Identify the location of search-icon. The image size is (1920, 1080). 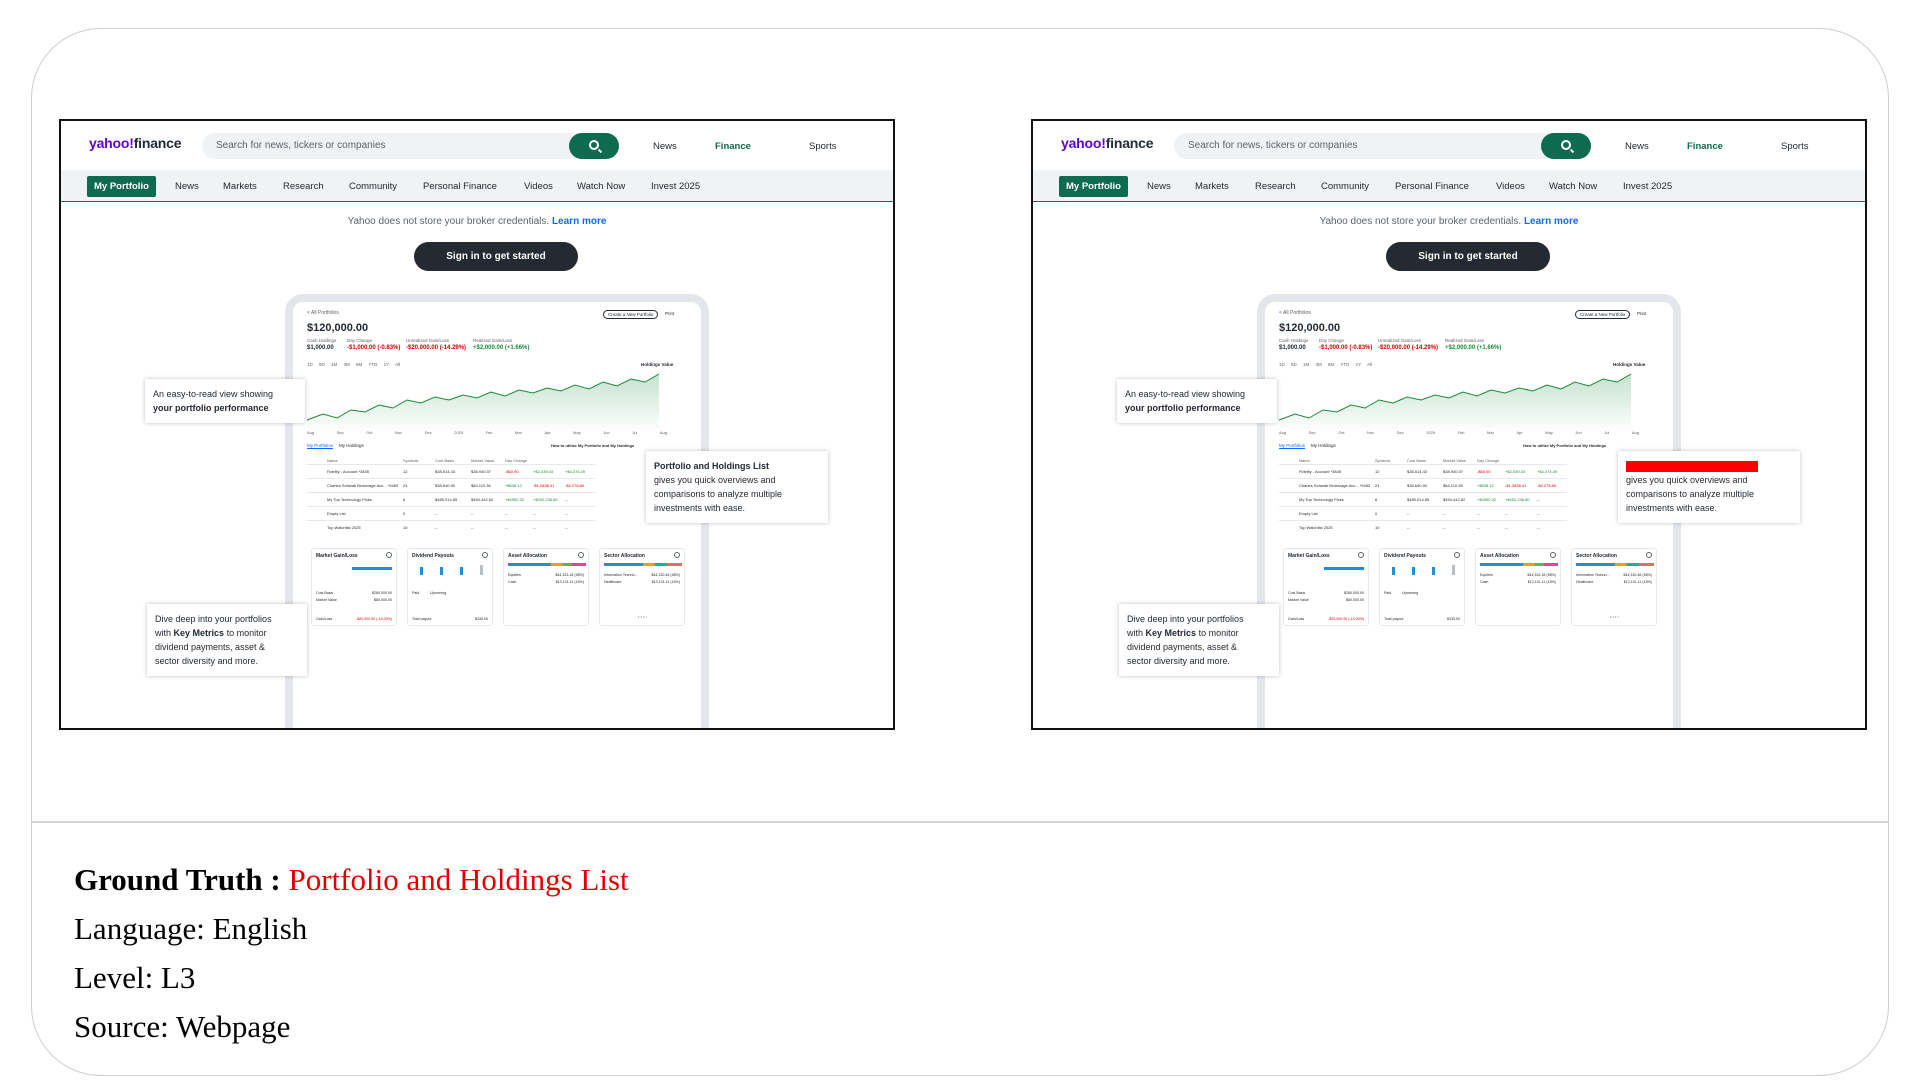
(594, 145).